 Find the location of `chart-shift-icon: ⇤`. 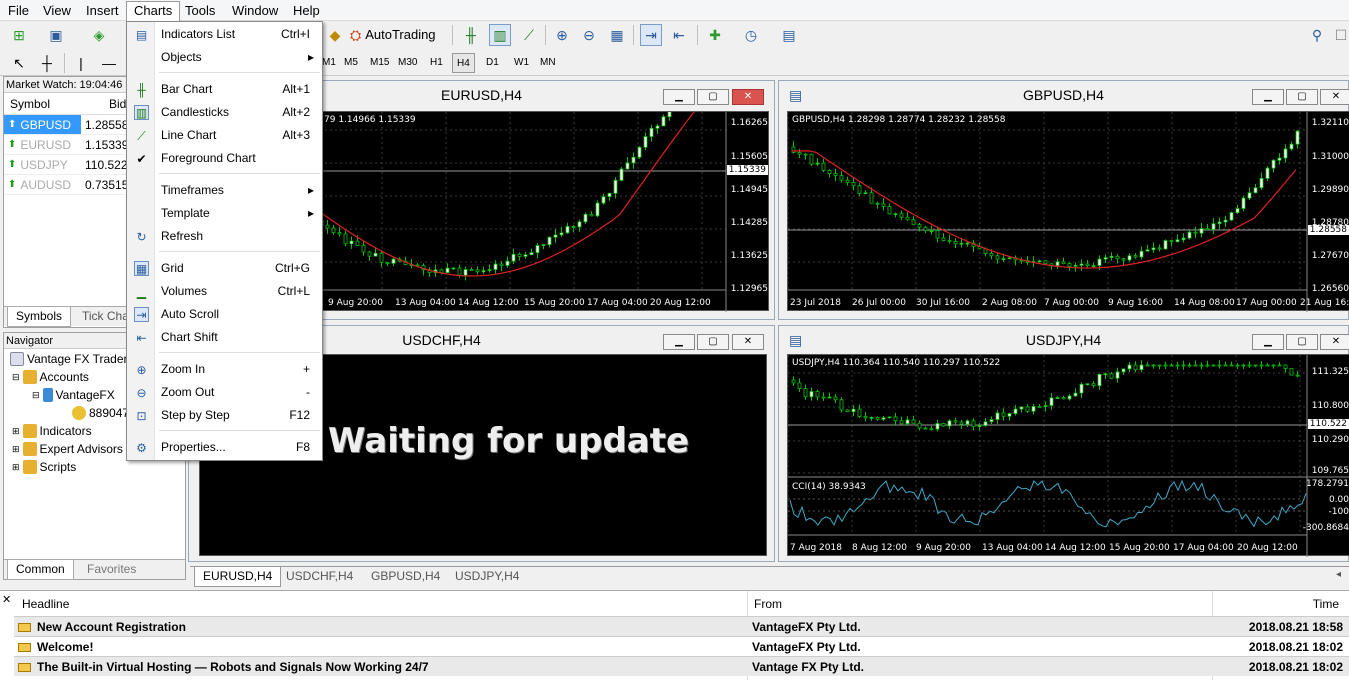

chart-shift-icon: ⇤ is located at coordinates (679, 35).